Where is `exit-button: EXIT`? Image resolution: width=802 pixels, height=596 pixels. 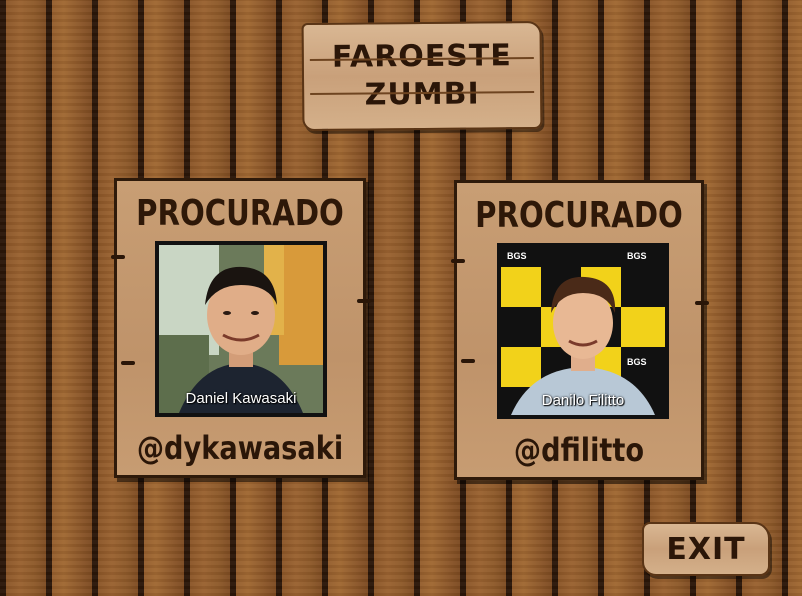 exit-button: EXIT is located at coordinates (706, 549).